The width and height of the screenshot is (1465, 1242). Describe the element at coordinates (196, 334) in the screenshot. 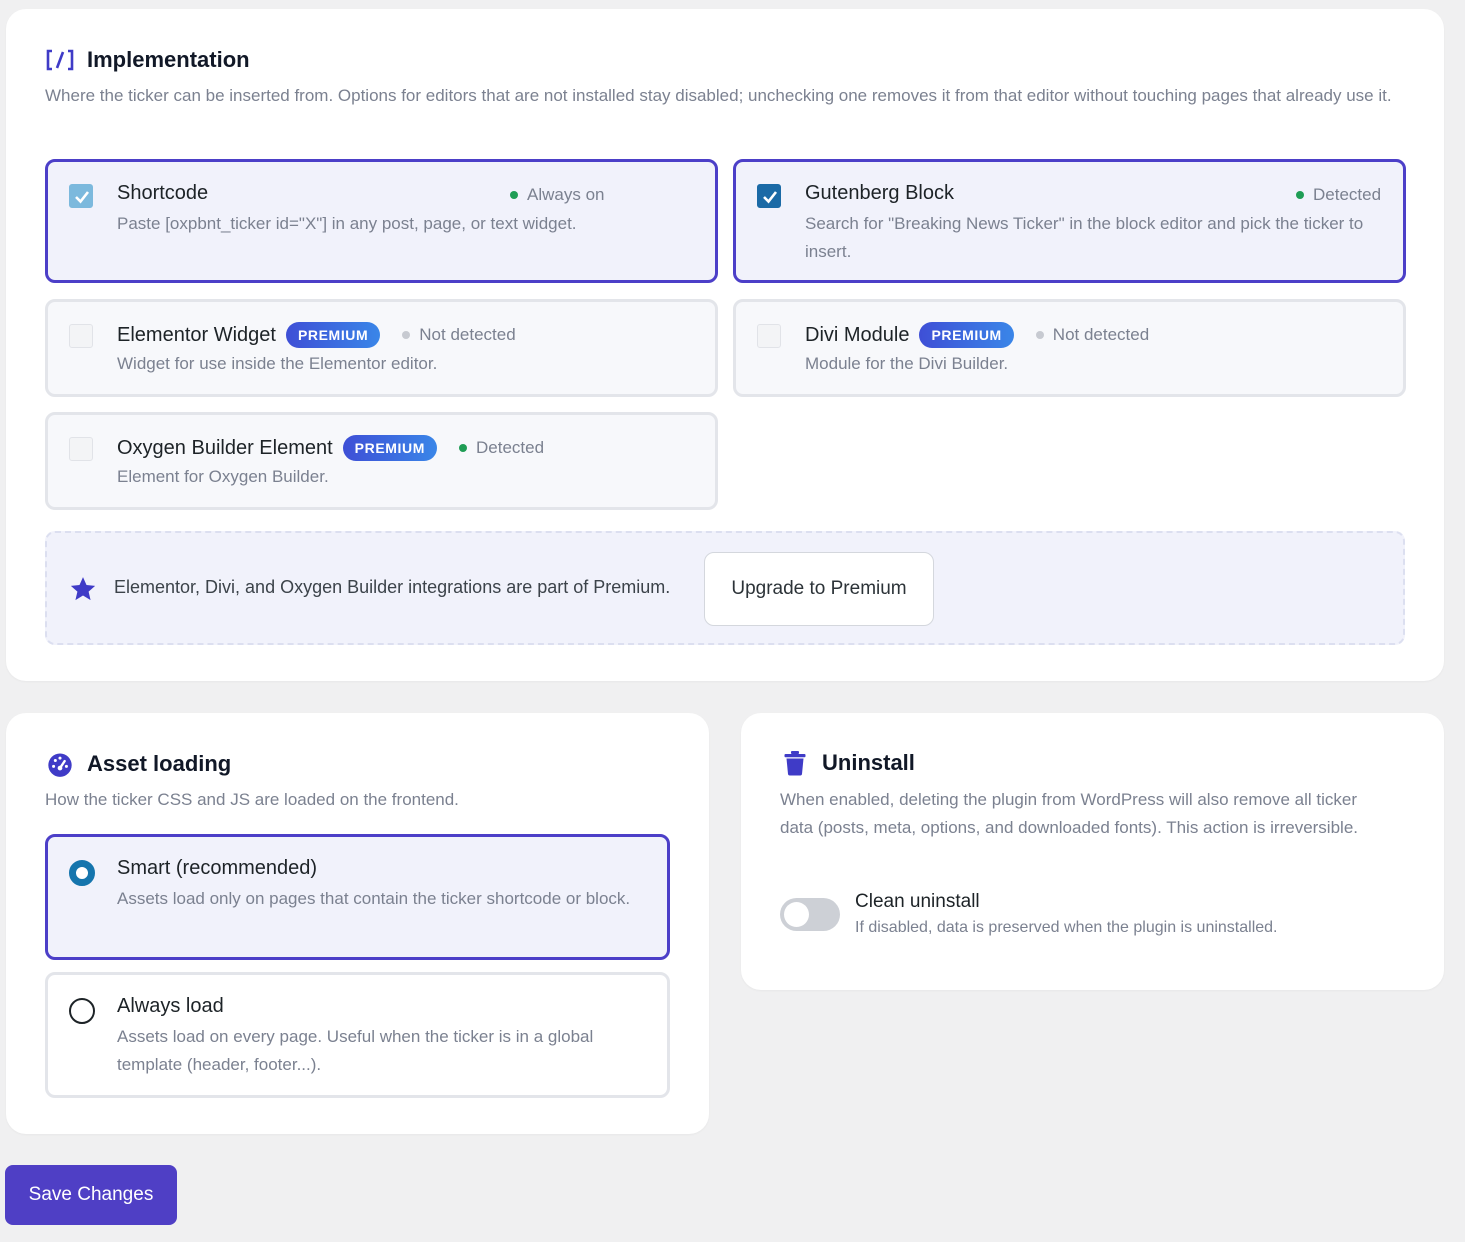

I see `elementor-title: Elementor Widget` at that location.